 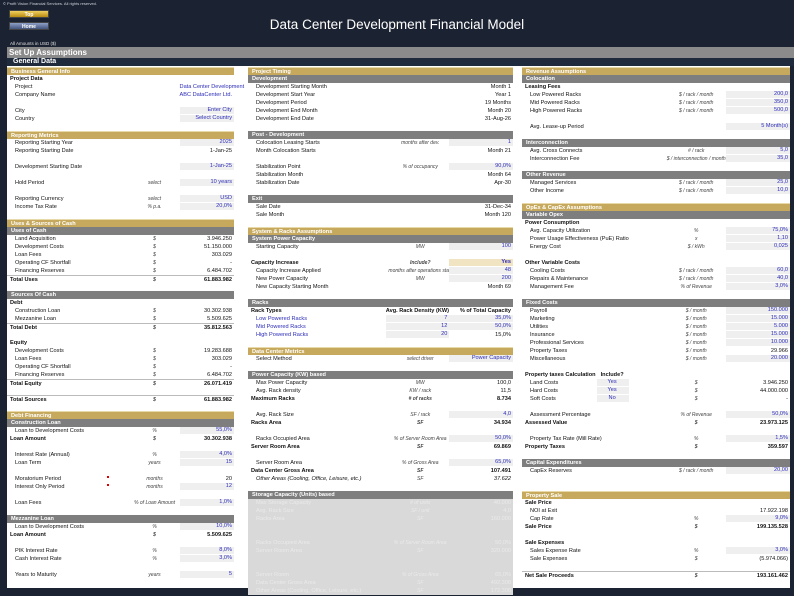 What do you see at coordinates (544, 383) in the screenshot?
I see `row-label: Land Costs` at bounding box center [544, 383].